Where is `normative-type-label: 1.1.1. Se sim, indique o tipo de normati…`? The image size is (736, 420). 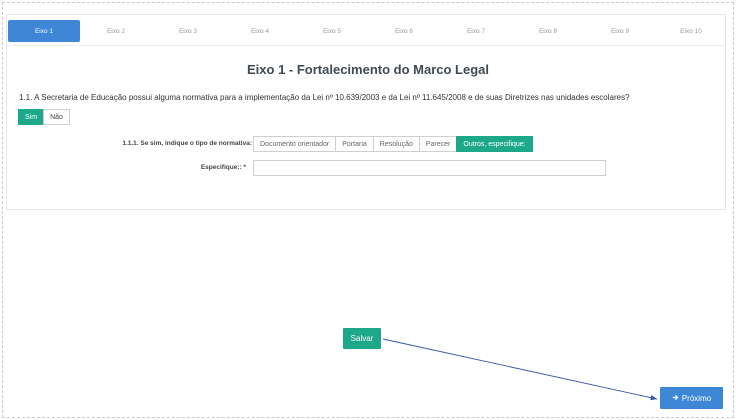 normative-type-label: 1.1.1. Se sim, indique o tipo de normati… is located at coordinates (187, 143).